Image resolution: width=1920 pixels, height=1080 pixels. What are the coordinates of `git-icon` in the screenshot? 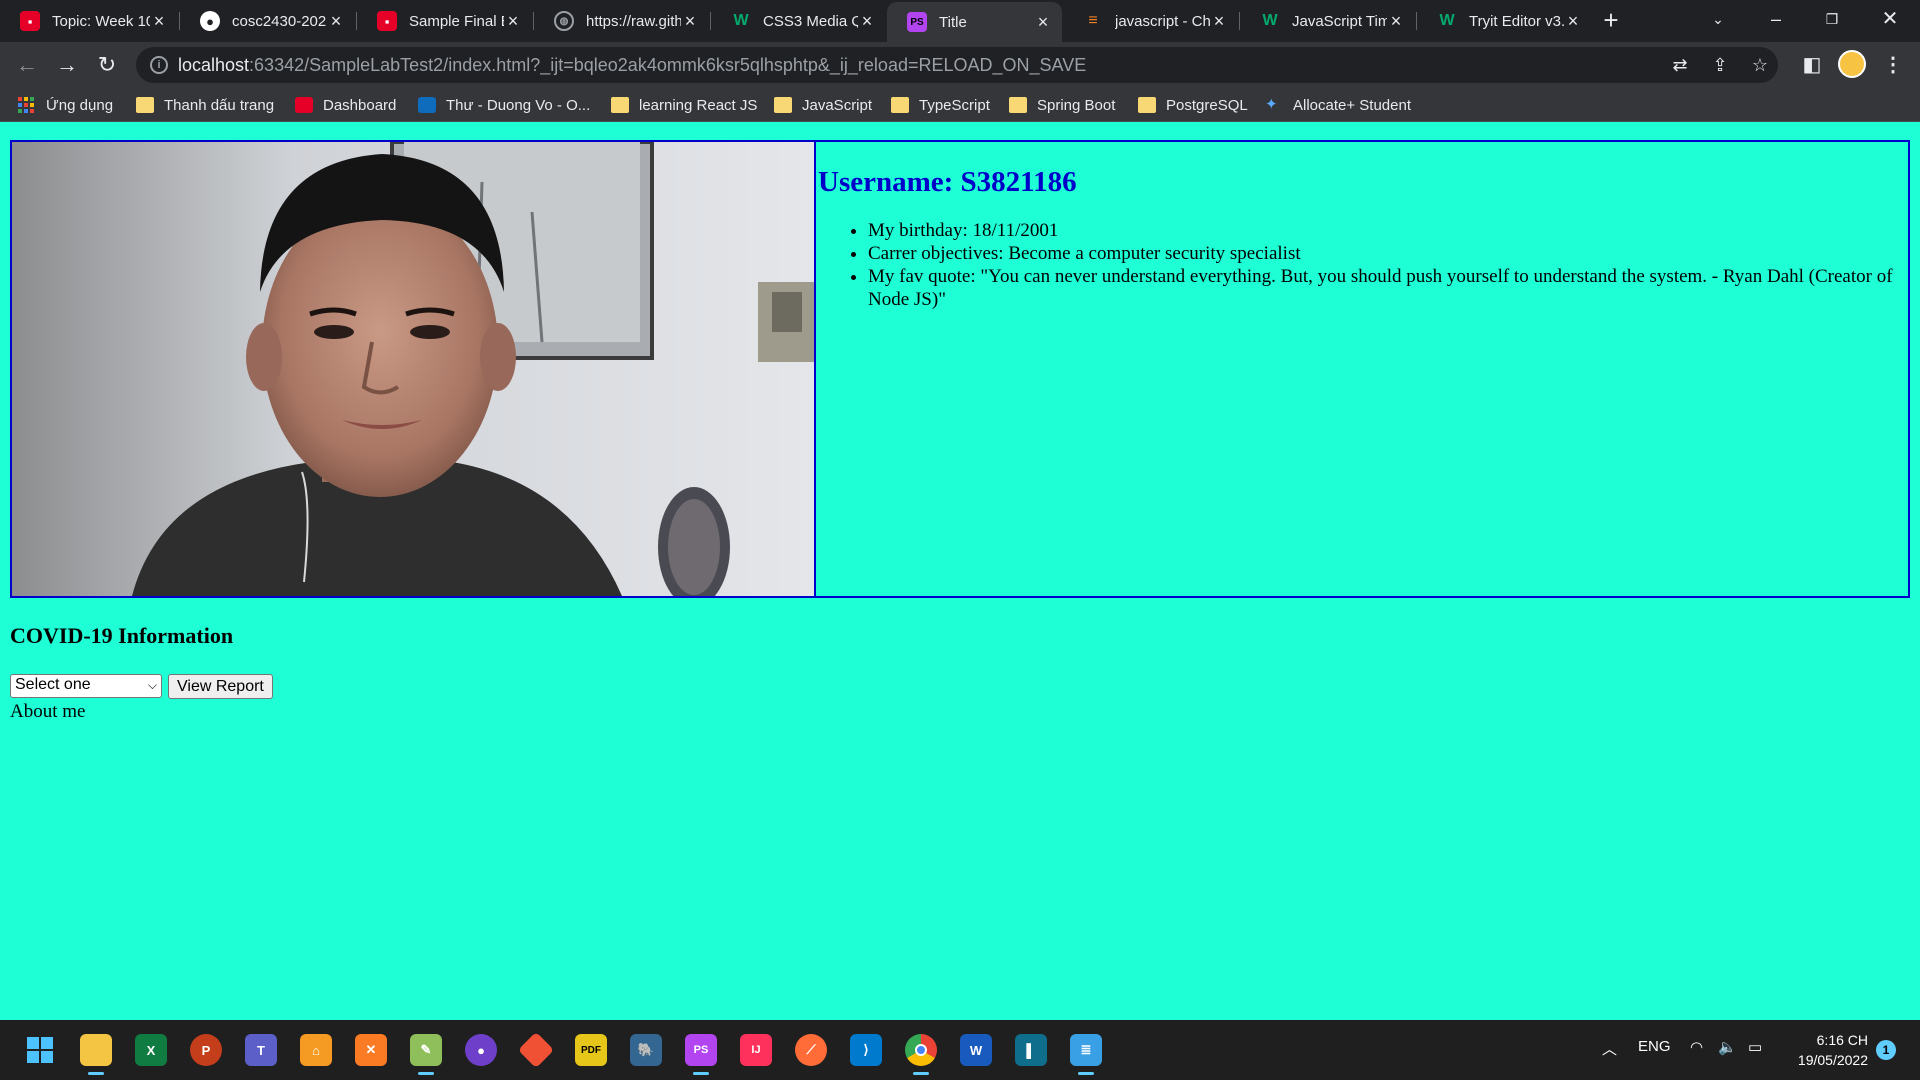 It's located at (536, 1050).